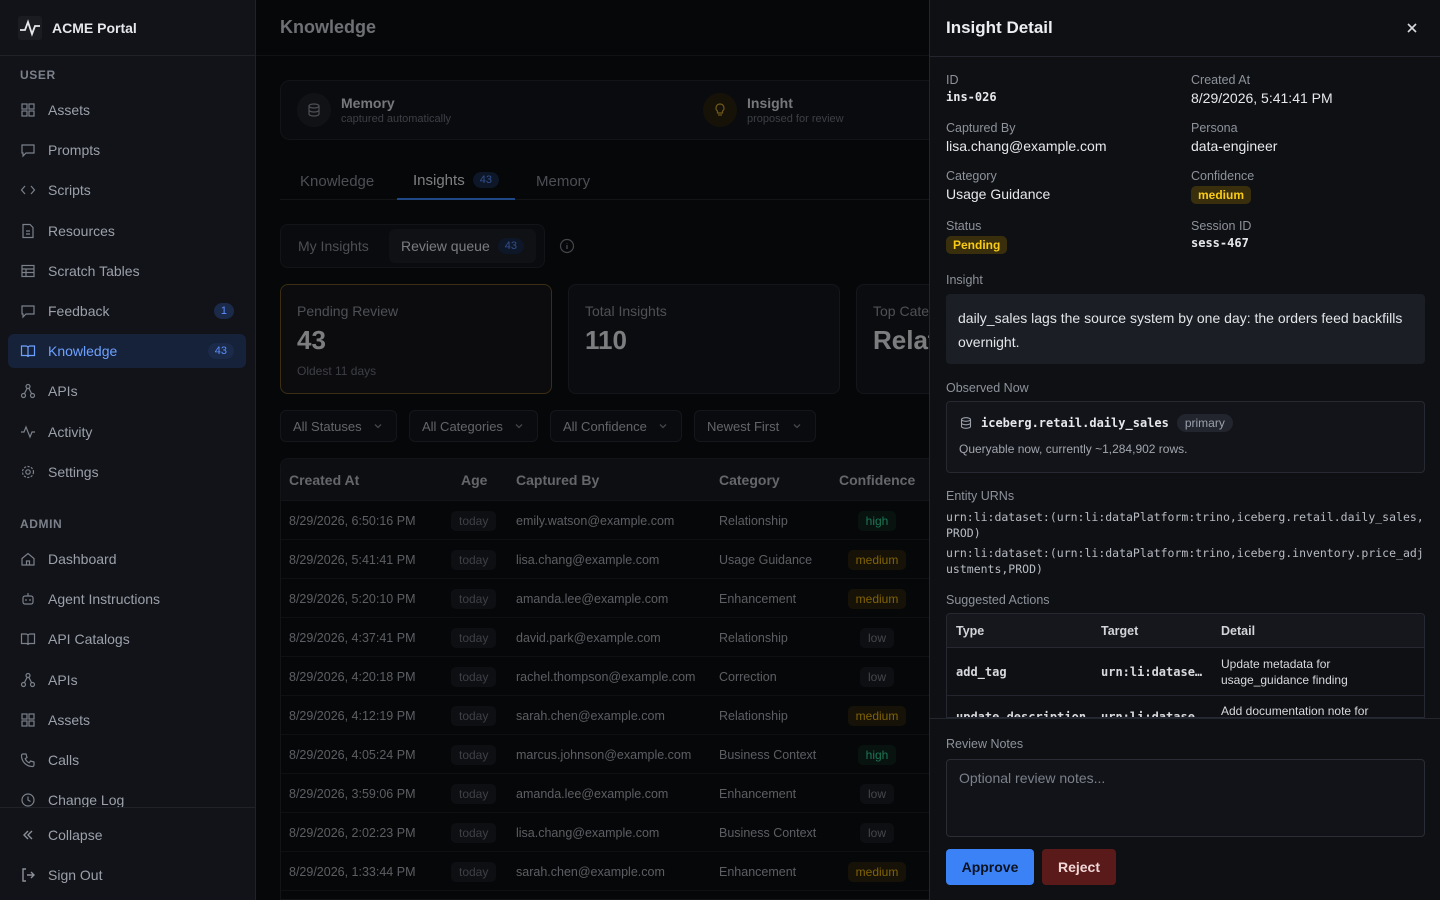  Describe the element at coordinates (964, 280) in the screenshot. I see `insight-label: Insight` at that location.